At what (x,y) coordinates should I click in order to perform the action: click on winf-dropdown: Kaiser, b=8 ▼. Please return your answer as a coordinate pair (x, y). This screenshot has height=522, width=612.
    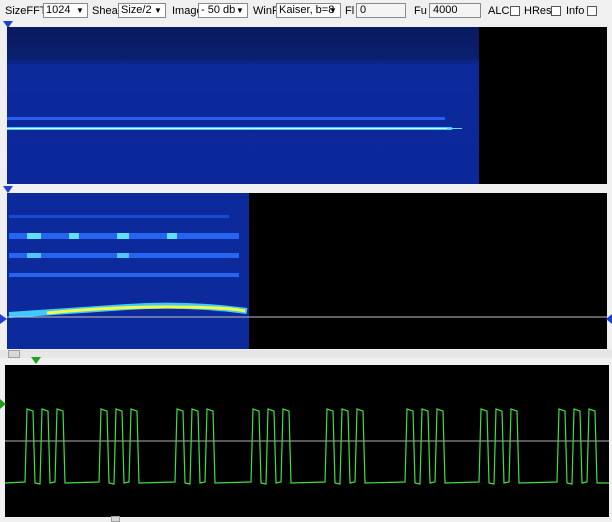
    Looking at the image, I should click on (308, 10).